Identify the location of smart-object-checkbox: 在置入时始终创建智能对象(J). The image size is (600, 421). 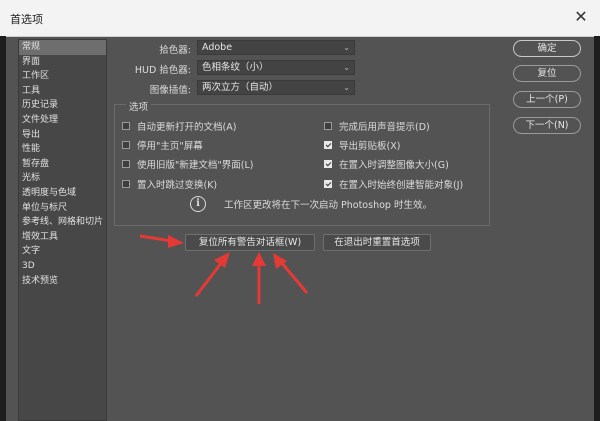
(393, 184).